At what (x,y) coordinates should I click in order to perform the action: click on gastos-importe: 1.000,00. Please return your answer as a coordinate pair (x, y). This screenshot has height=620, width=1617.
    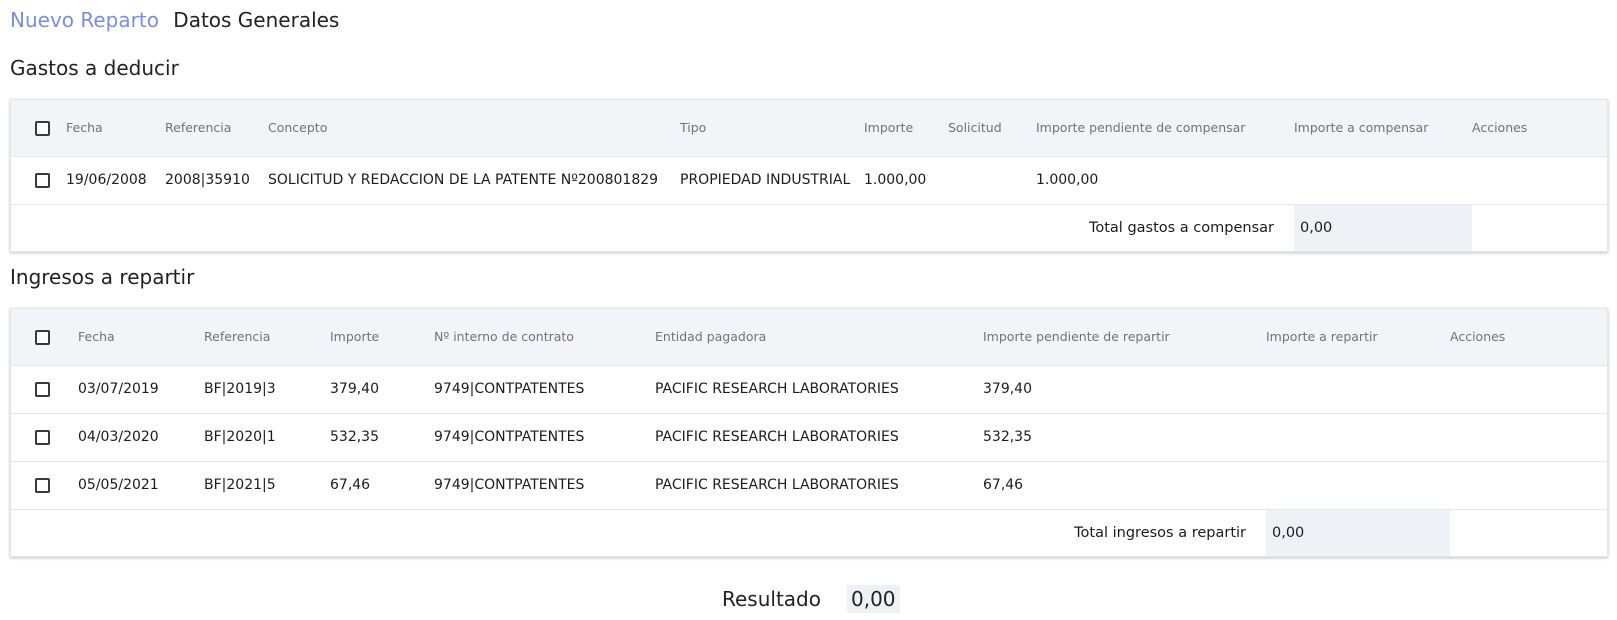
    Looking at the image, I should click on (906, 179).